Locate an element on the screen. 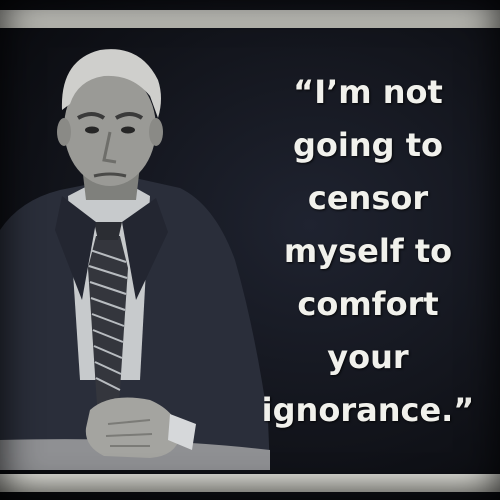  quote-line: comfort is located at coordinates (368, 304).